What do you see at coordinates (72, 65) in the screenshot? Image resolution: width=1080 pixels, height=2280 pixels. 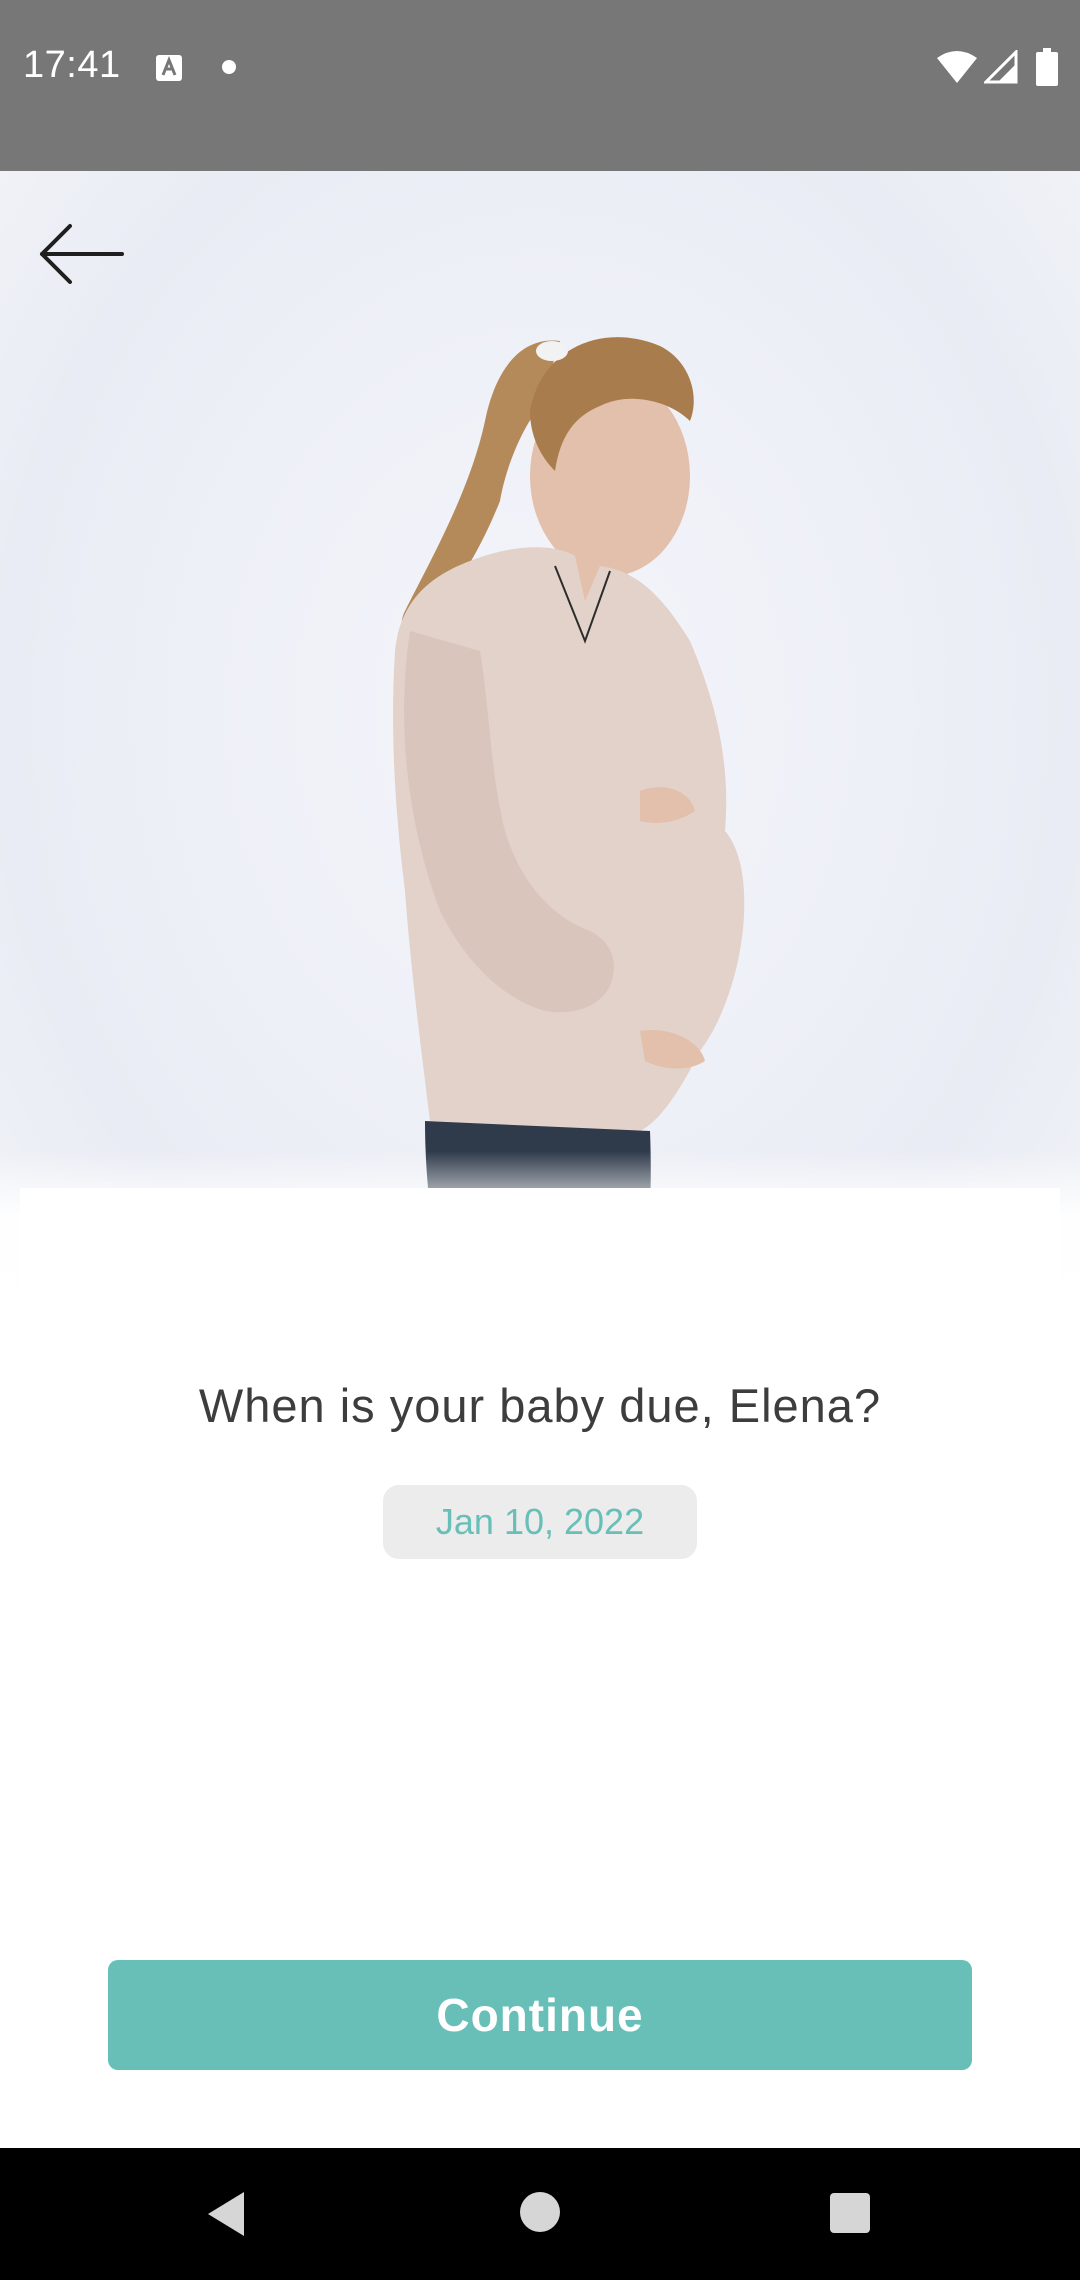 I see `status-time: 17:41` at bounding box center [72, 65].